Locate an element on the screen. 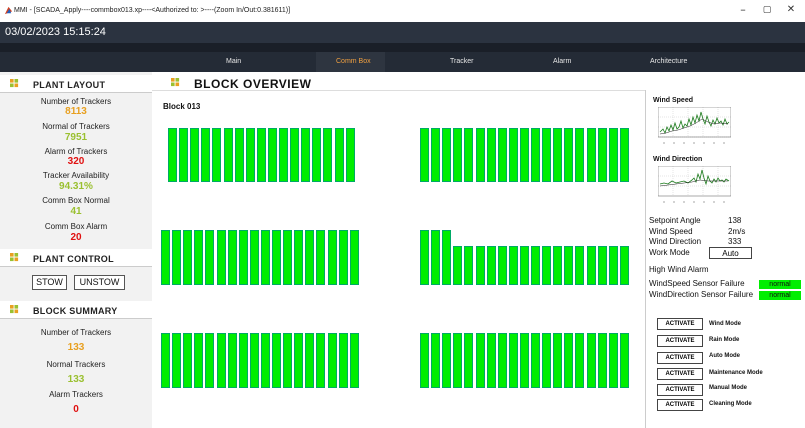 The height and width of the screenshot is (428, 805). maximize-button: ▢ is located at coordinates (767, 10).